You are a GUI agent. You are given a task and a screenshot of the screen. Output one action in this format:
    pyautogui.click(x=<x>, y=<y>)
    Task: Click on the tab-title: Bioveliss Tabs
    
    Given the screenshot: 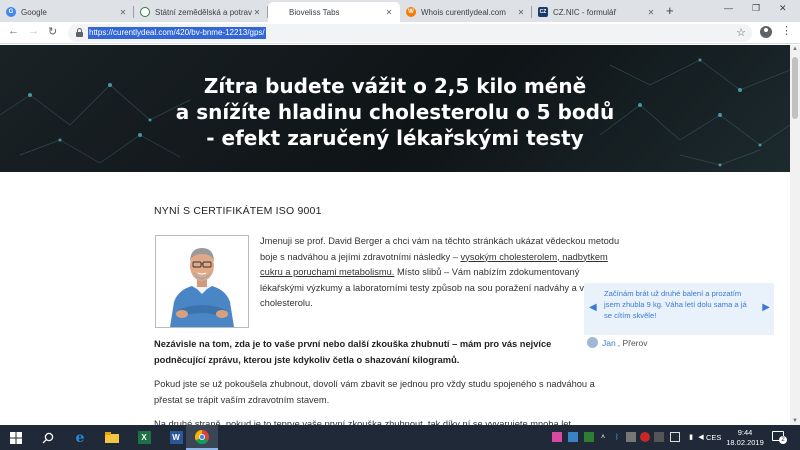 What is the action you would take?
    pyautogui.click(x=314, y=12)
    